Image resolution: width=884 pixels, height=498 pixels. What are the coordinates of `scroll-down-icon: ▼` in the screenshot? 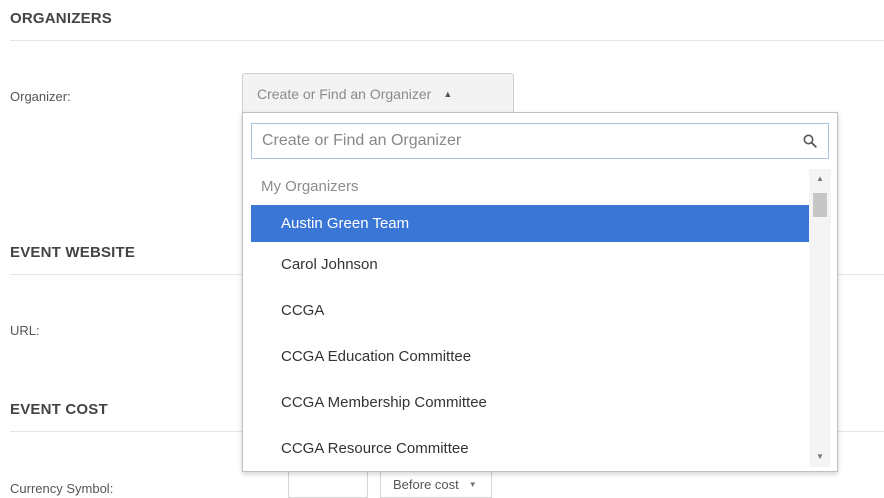 It's located at (820, 457).